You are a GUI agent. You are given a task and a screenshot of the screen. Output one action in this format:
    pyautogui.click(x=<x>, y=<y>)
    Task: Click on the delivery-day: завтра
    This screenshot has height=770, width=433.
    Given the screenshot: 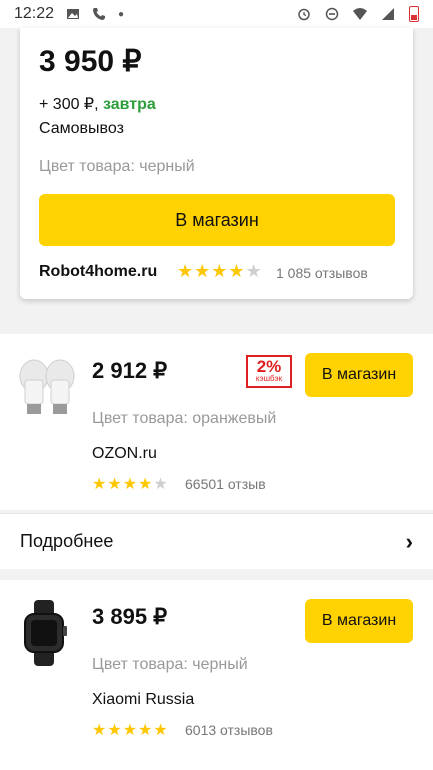 What is the action you would take?
    pyautogui.click(x=129, y=104)
    